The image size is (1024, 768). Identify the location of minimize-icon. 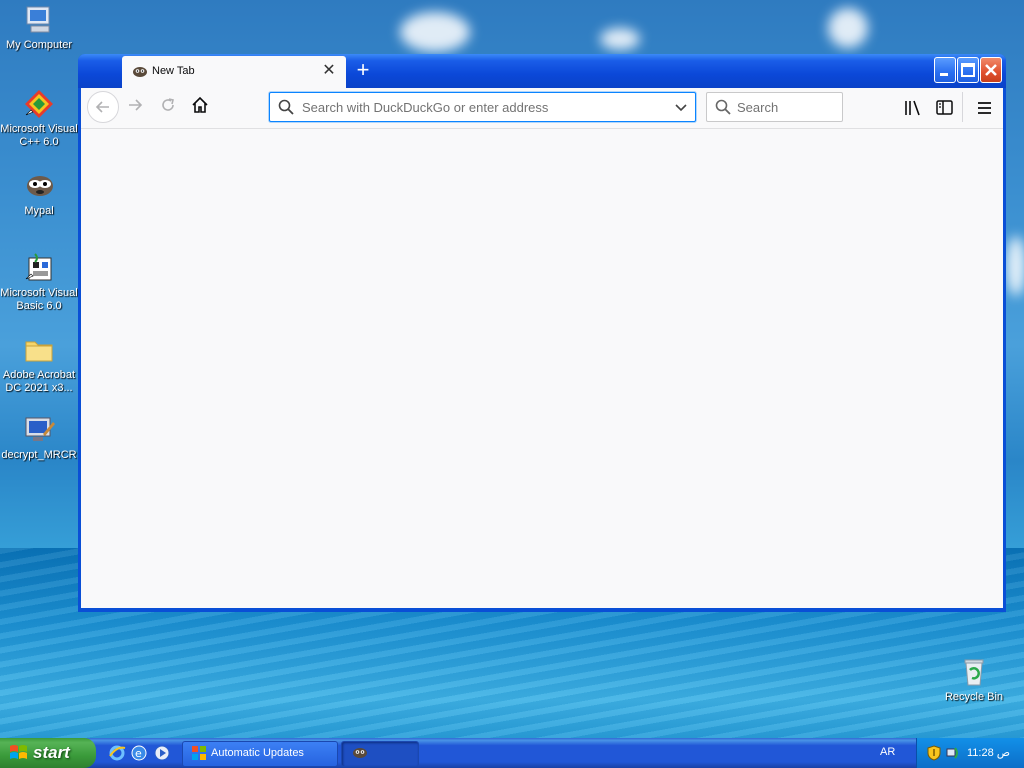
(944, 74).